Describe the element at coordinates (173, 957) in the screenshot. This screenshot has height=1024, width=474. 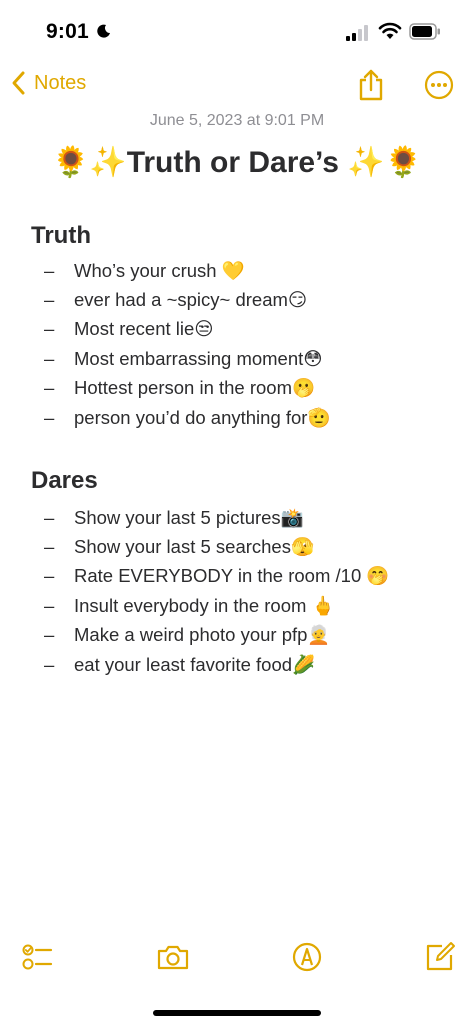
I see `camera-icon` at that location.